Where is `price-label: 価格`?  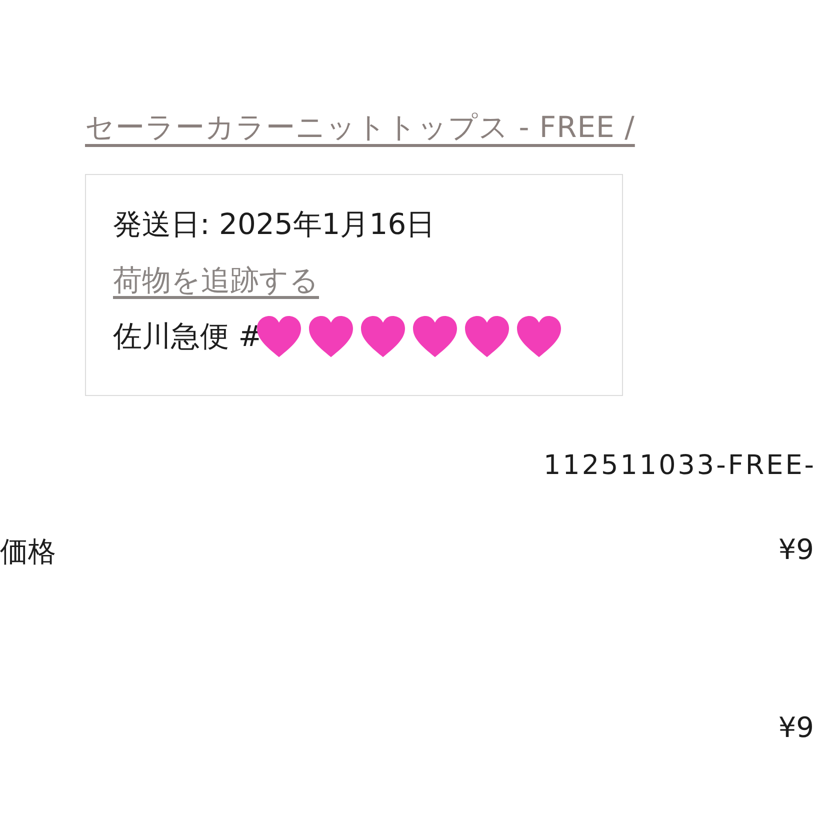 price-label: 価格 is located at coordinates (28, 552).